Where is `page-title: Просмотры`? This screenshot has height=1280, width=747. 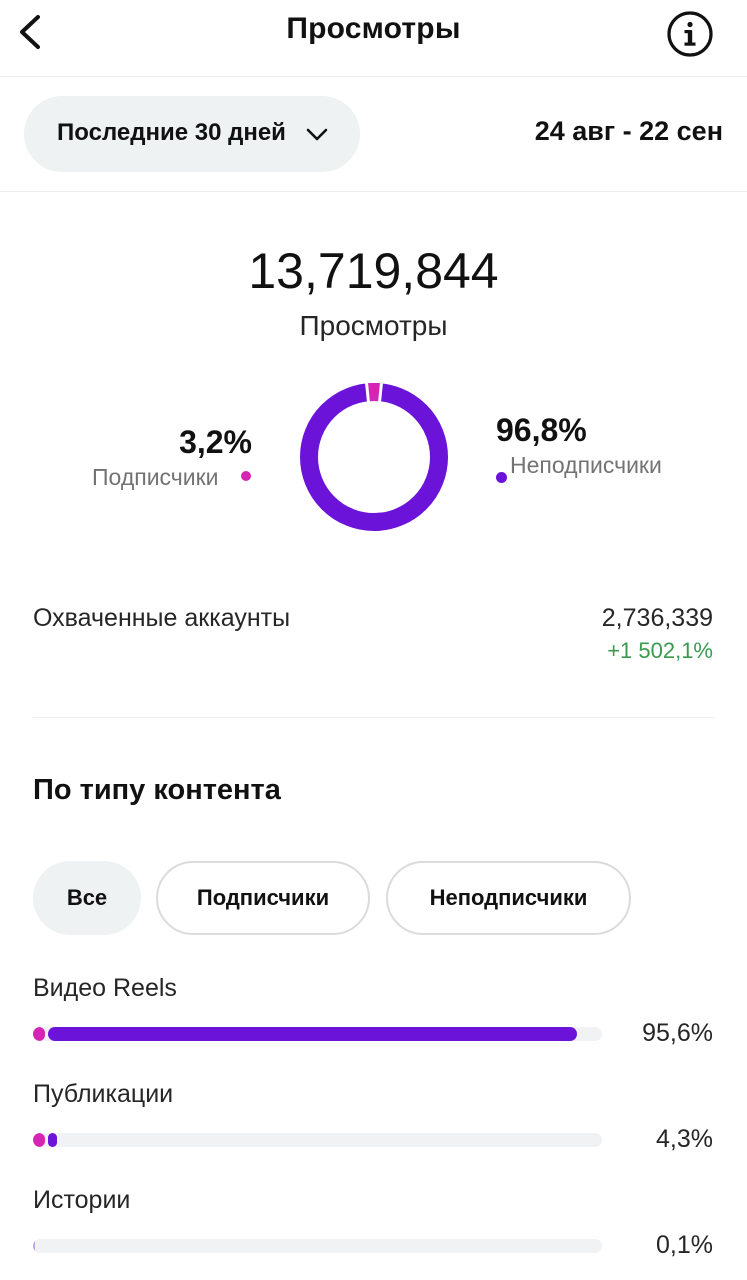
page-title: Просмотры is located at coordinates (373, 28).